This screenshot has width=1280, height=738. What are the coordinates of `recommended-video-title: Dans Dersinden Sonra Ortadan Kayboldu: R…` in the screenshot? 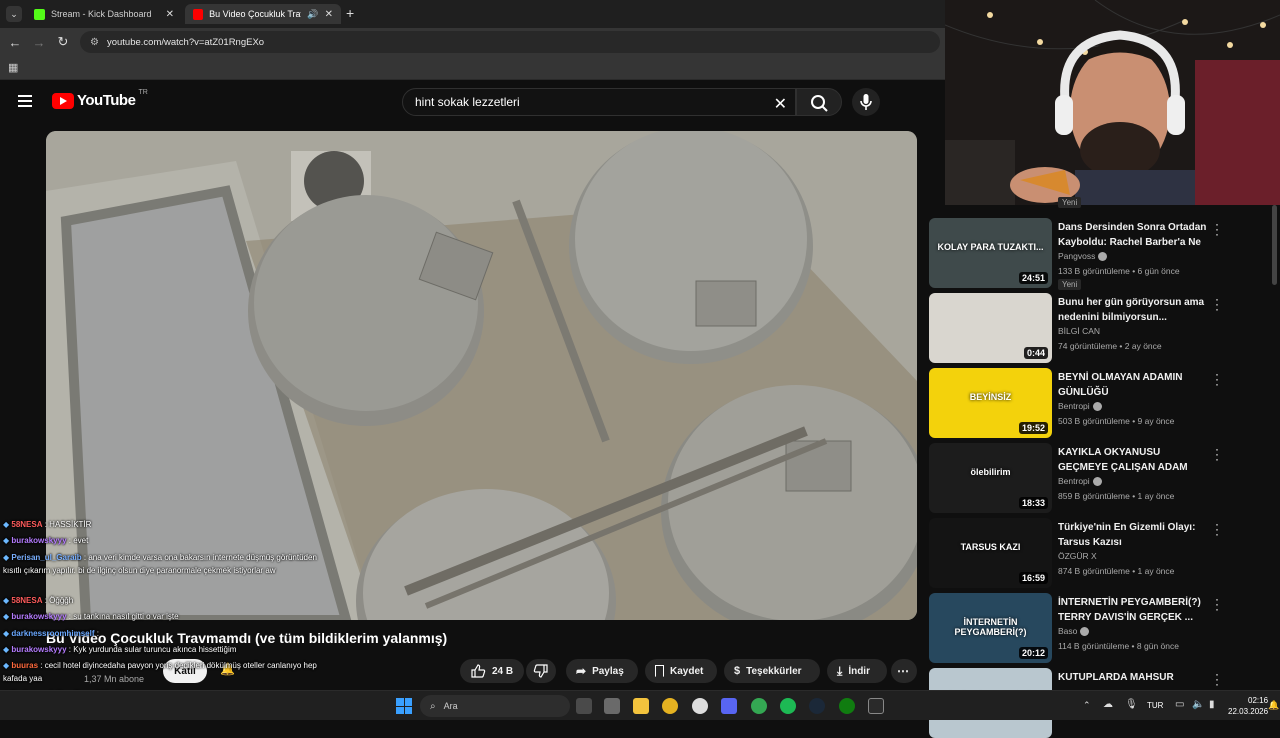 It's located at (1133, 235).